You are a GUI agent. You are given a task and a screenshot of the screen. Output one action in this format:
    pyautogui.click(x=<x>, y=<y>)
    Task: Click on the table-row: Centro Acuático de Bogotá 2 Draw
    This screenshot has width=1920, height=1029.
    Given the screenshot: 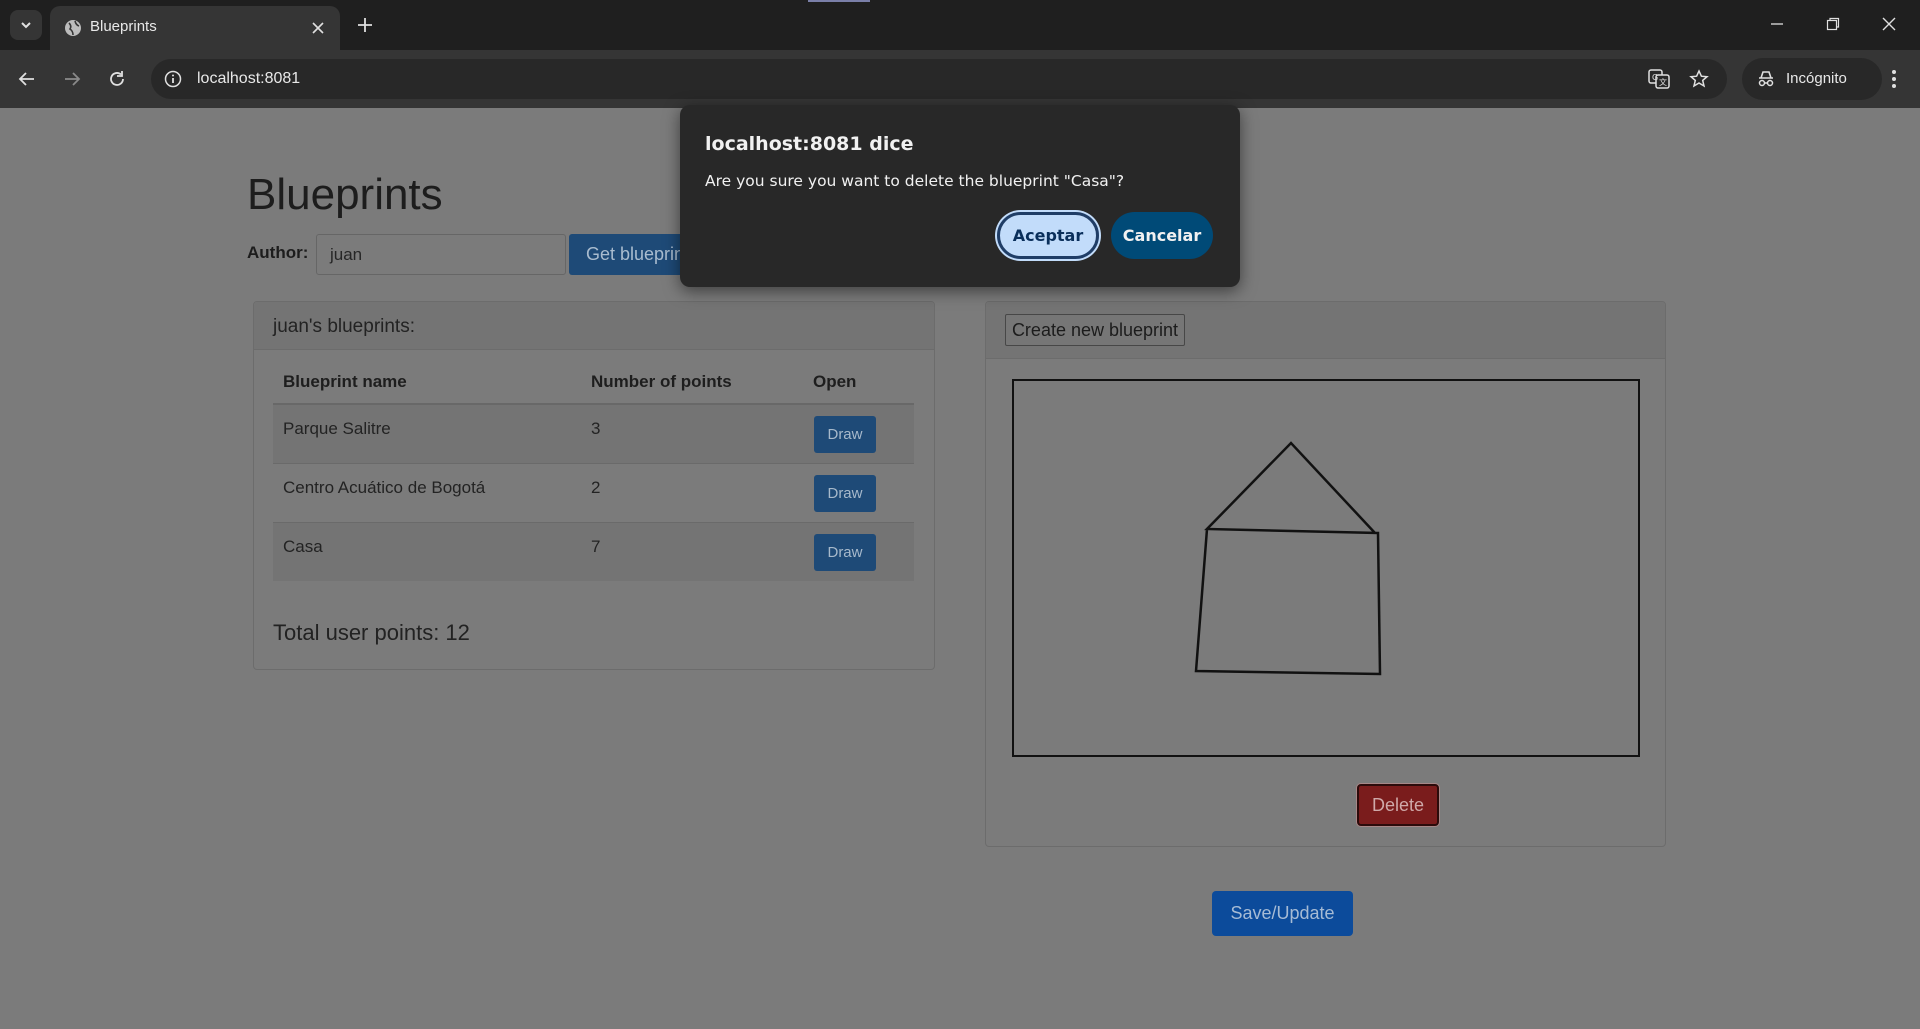 What is the action you would take?
    pyautogui.click(x=593, y=493)
    